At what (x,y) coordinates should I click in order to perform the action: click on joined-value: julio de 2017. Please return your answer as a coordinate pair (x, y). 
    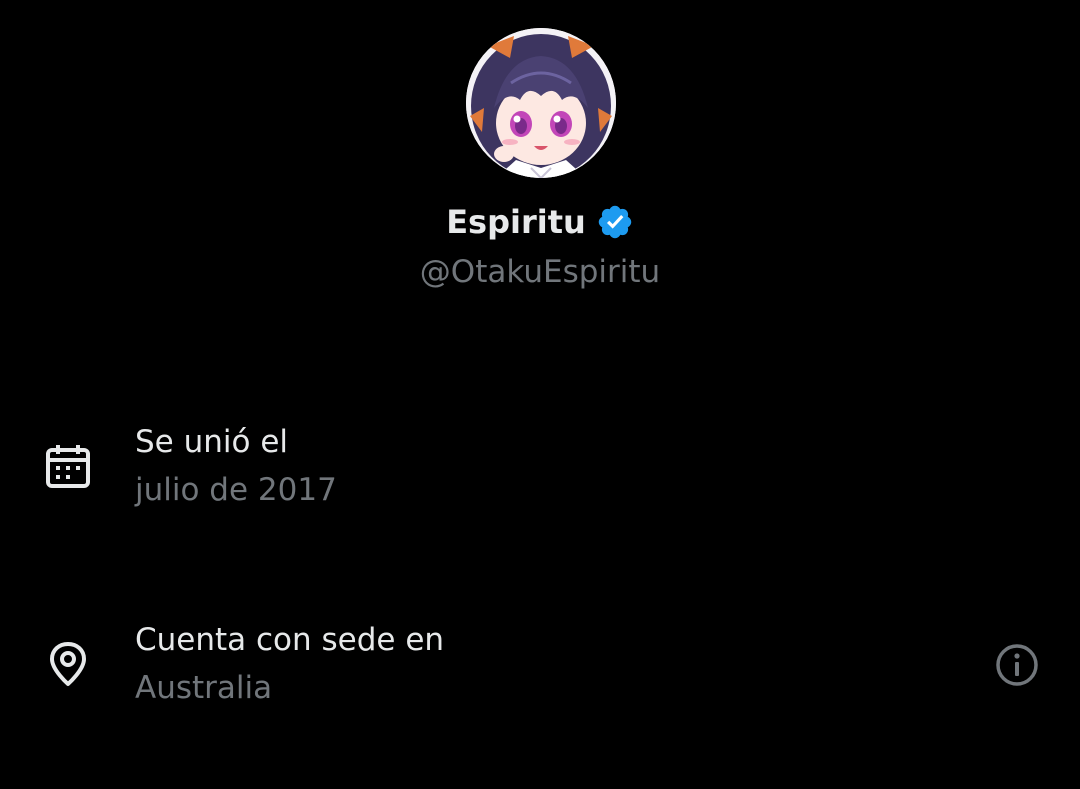
    Looking at the image, I should click on (236, 490).